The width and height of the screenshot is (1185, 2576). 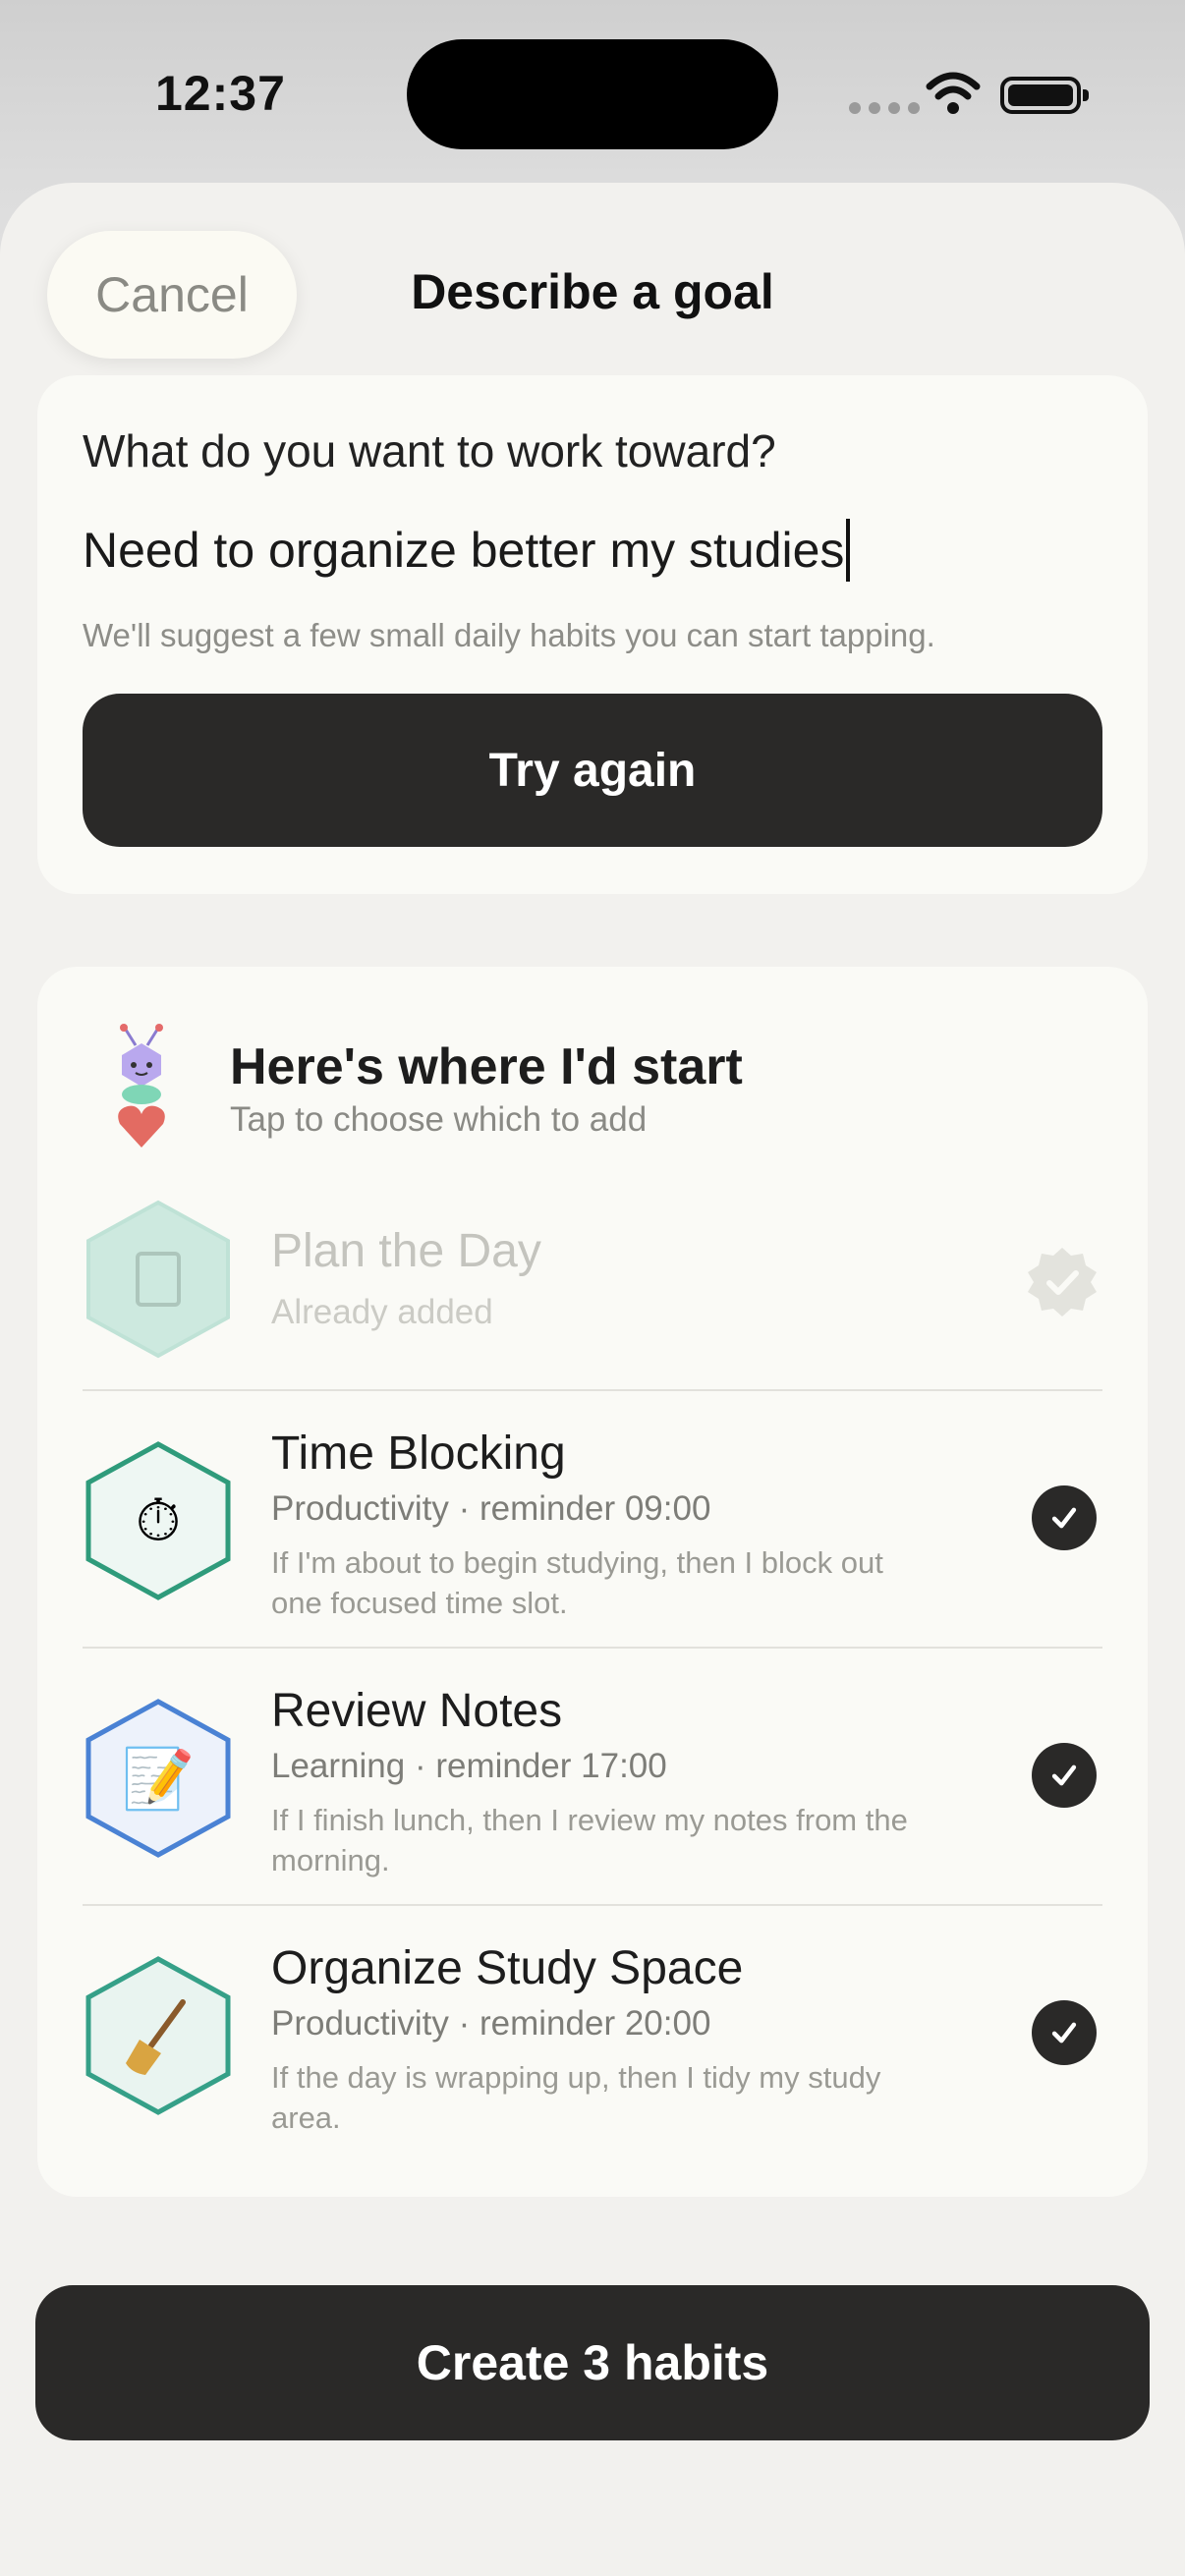 I want to click on habit-meta: Already added, so click(x=382, y=1312).